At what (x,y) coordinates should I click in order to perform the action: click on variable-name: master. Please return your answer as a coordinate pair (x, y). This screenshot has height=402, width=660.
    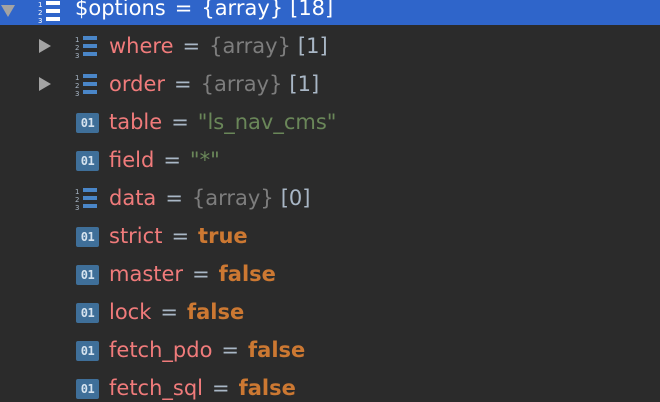
    Looking at the image, I should click on (146, 274).